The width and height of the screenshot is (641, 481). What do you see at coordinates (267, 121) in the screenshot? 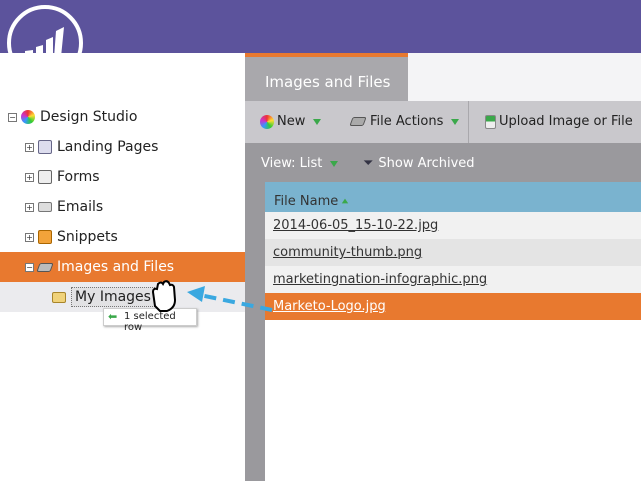
I see `new-icon` at bounding box center [267, 121].